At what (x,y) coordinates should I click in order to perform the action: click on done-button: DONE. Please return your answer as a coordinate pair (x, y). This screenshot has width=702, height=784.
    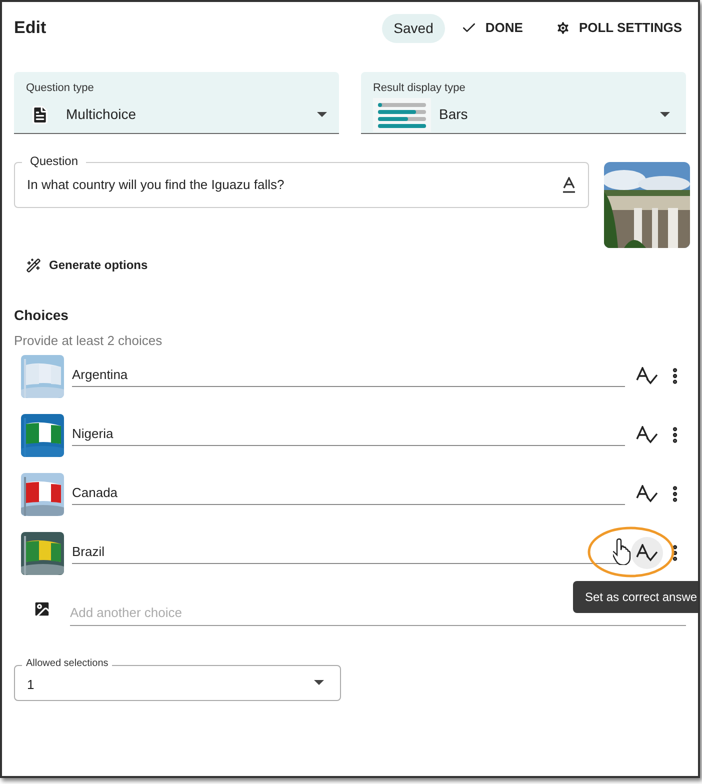
    Looking at the image, I should click on (492, 28).